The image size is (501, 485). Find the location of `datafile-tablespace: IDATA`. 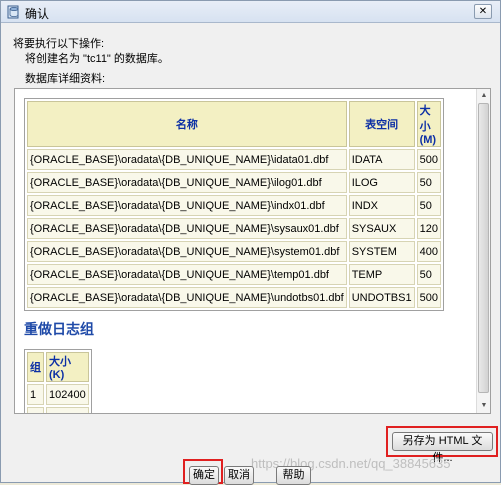

datafile-tablespace: IDATA is located at coordinates (381, 159).